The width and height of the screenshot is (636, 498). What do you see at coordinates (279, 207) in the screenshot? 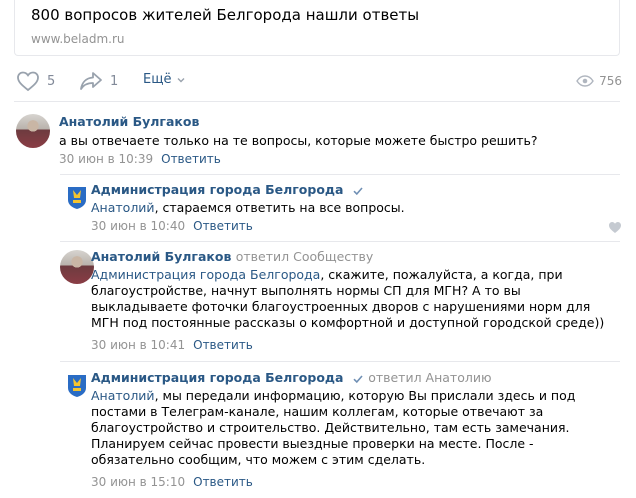
I see `comment-body: , стараемся ответить на все вопросы.` at bounding box center [279, 207].